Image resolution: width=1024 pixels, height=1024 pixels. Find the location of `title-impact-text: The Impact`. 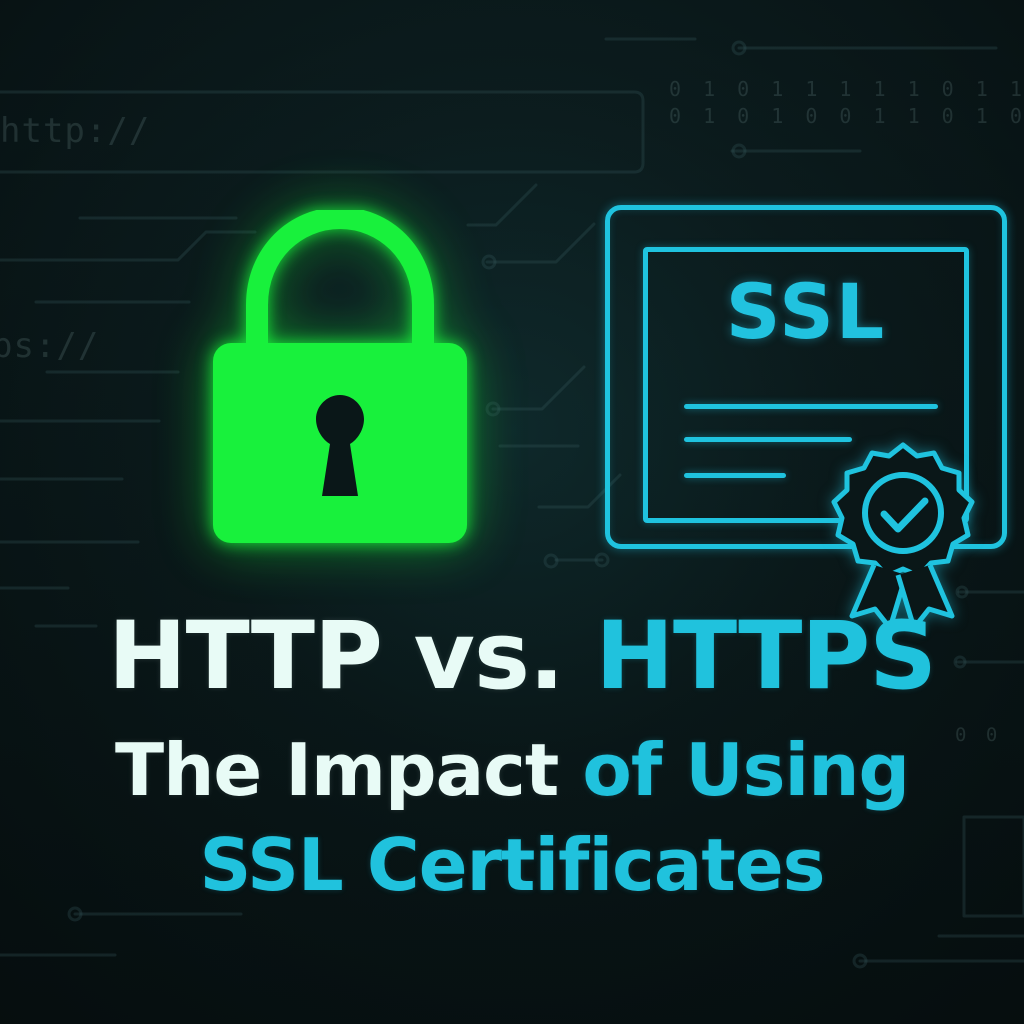

title-impact-text: The Impact is located at coordinates (336, 770).